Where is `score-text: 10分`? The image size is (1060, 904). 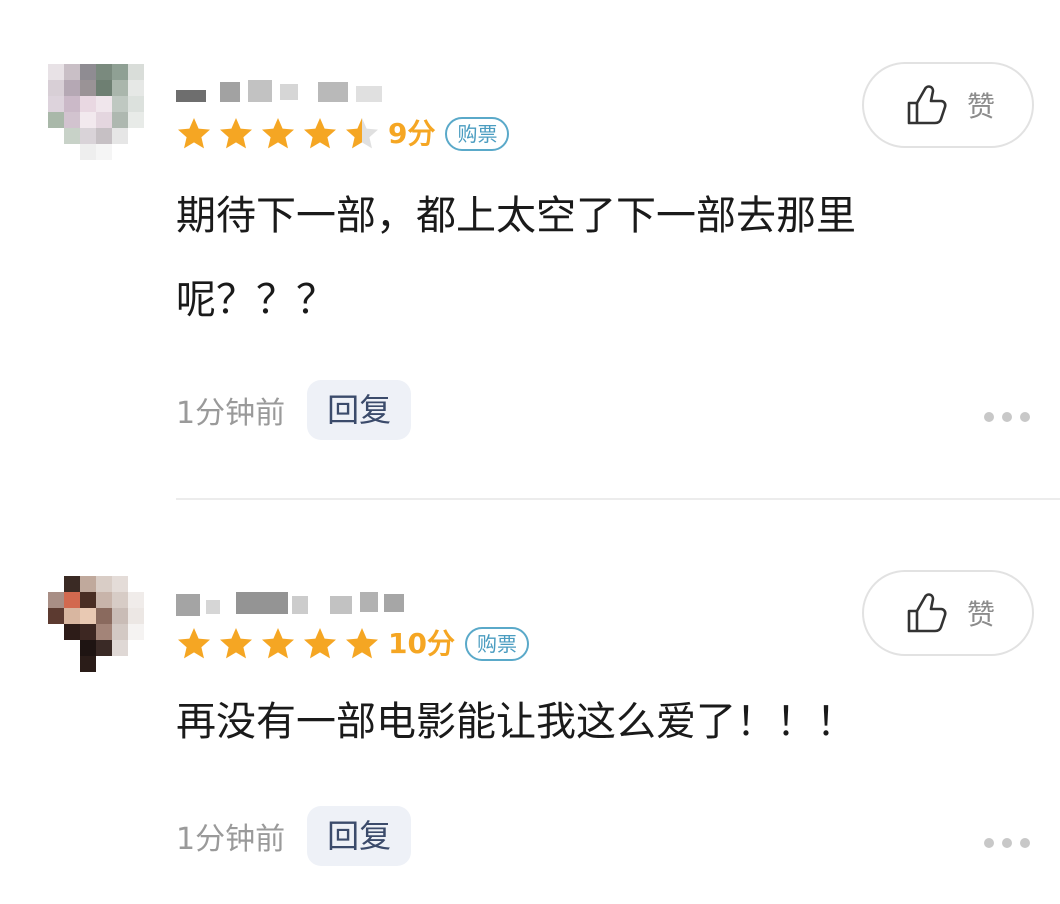
score-text: 10分 is located at coordinates (421, 643).